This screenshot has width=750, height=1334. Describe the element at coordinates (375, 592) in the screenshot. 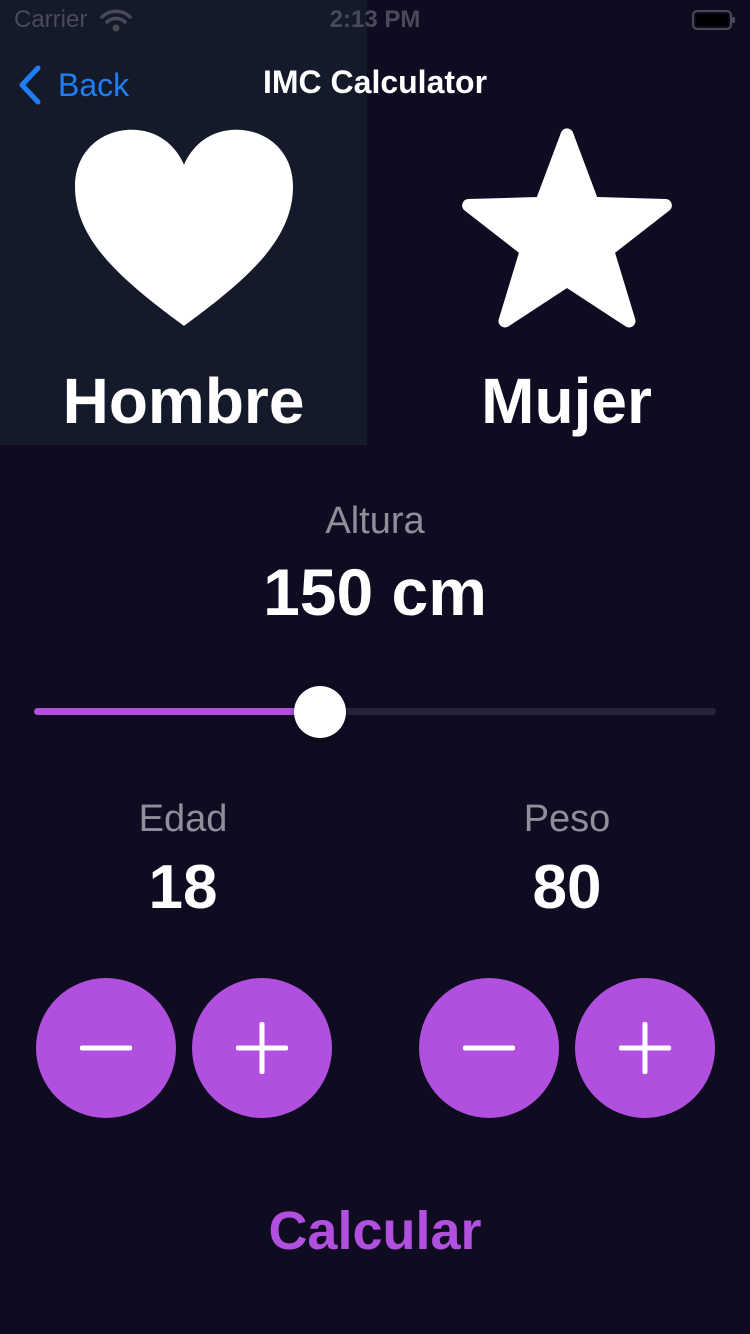

I see `height-value: 150 cm` at that location.